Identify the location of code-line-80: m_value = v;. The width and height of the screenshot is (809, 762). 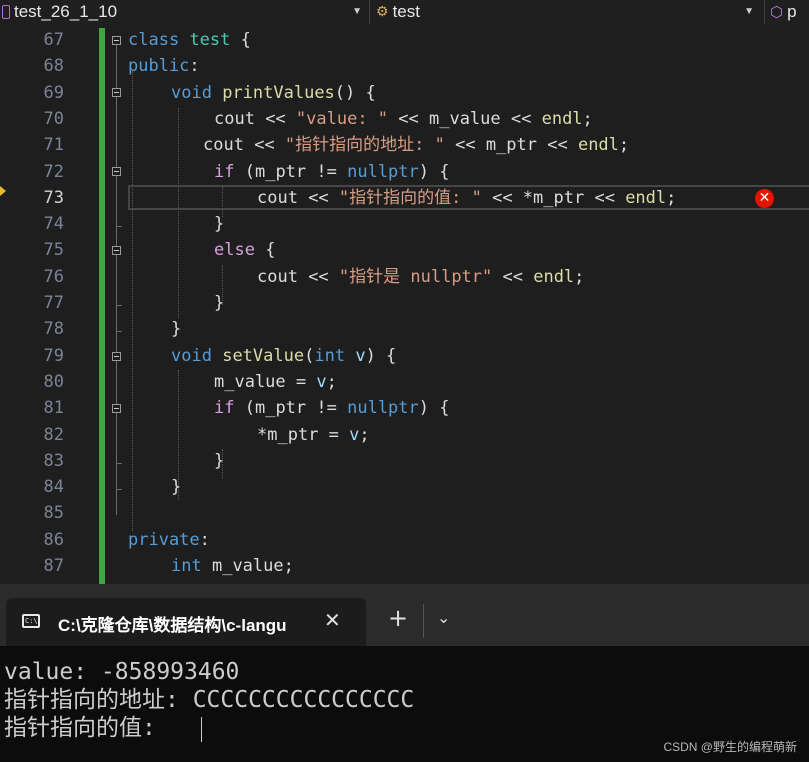
(275, 382).